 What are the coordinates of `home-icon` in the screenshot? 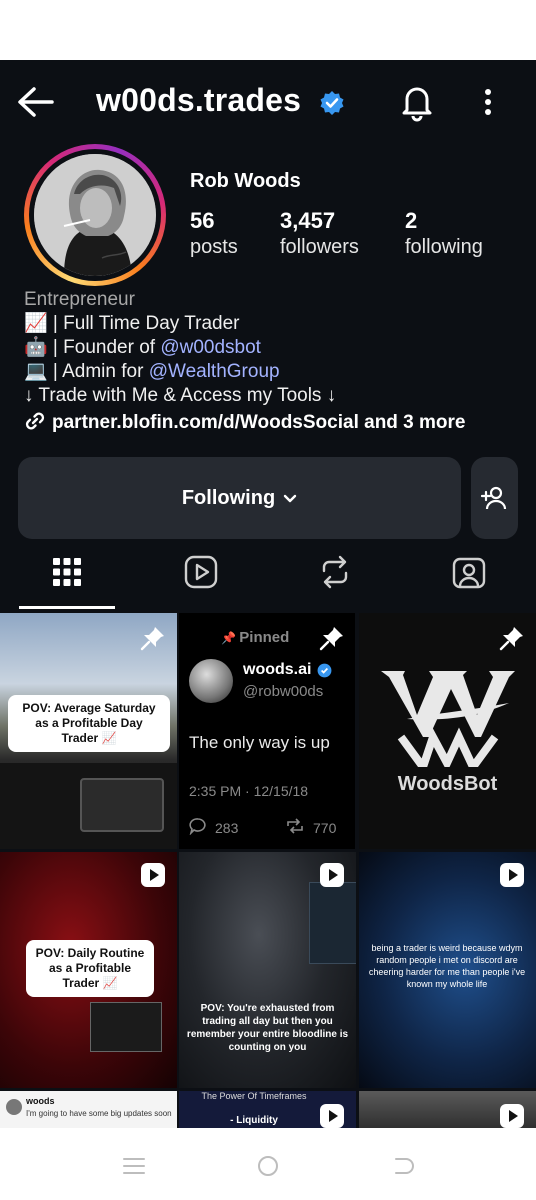 It's located at (268, 1168).